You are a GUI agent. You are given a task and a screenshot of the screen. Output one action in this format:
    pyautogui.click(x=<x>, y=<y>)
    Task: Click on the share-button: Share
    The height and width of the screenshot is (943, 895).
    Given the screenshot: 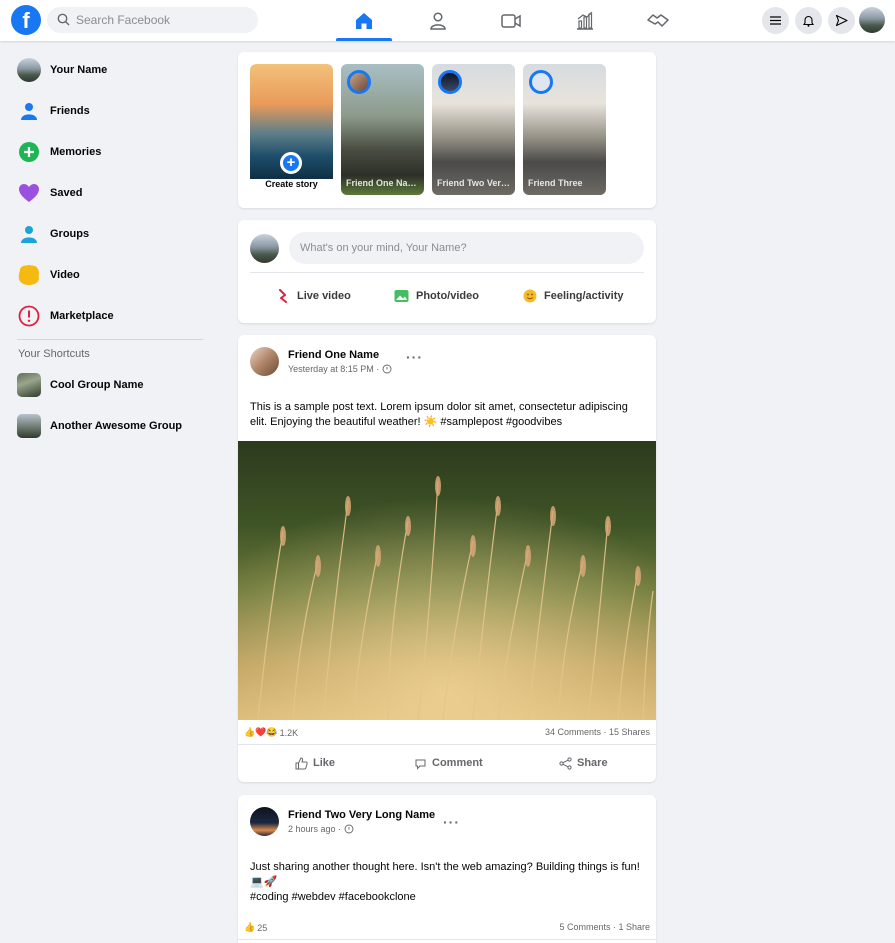 What is the action you would take?
    pyautogui.click(x=583, y=763)
    